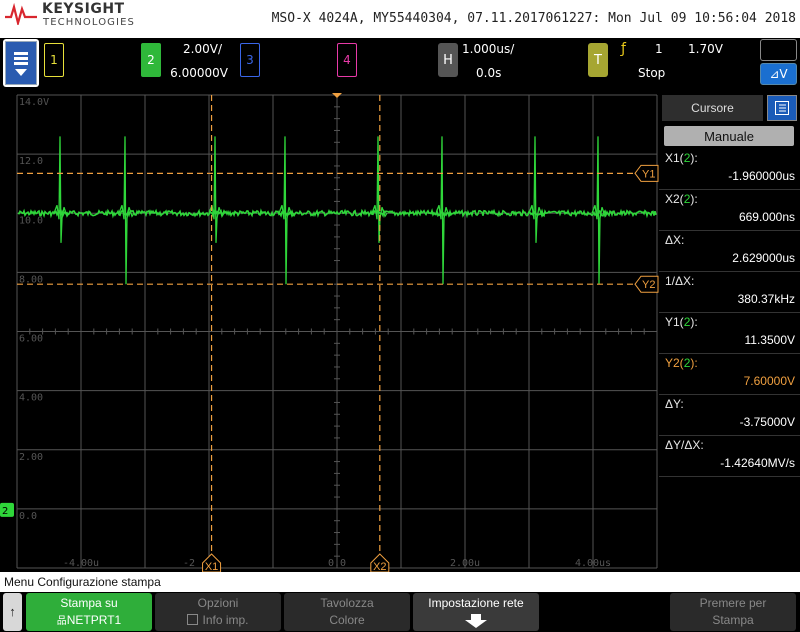  I want to click on cursor-readout-value: -3.75000V, so click(767, 422).